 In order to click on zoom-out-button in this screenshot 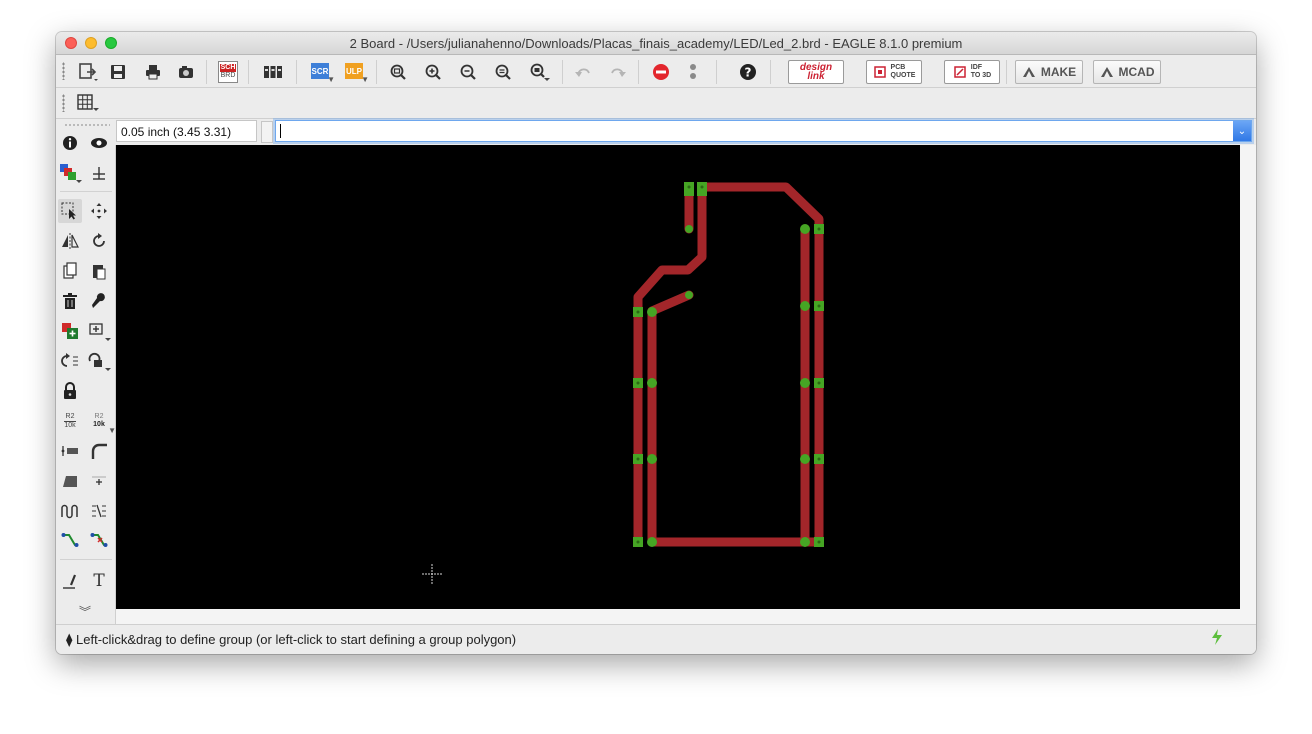, I will do `click(468, 72)`.